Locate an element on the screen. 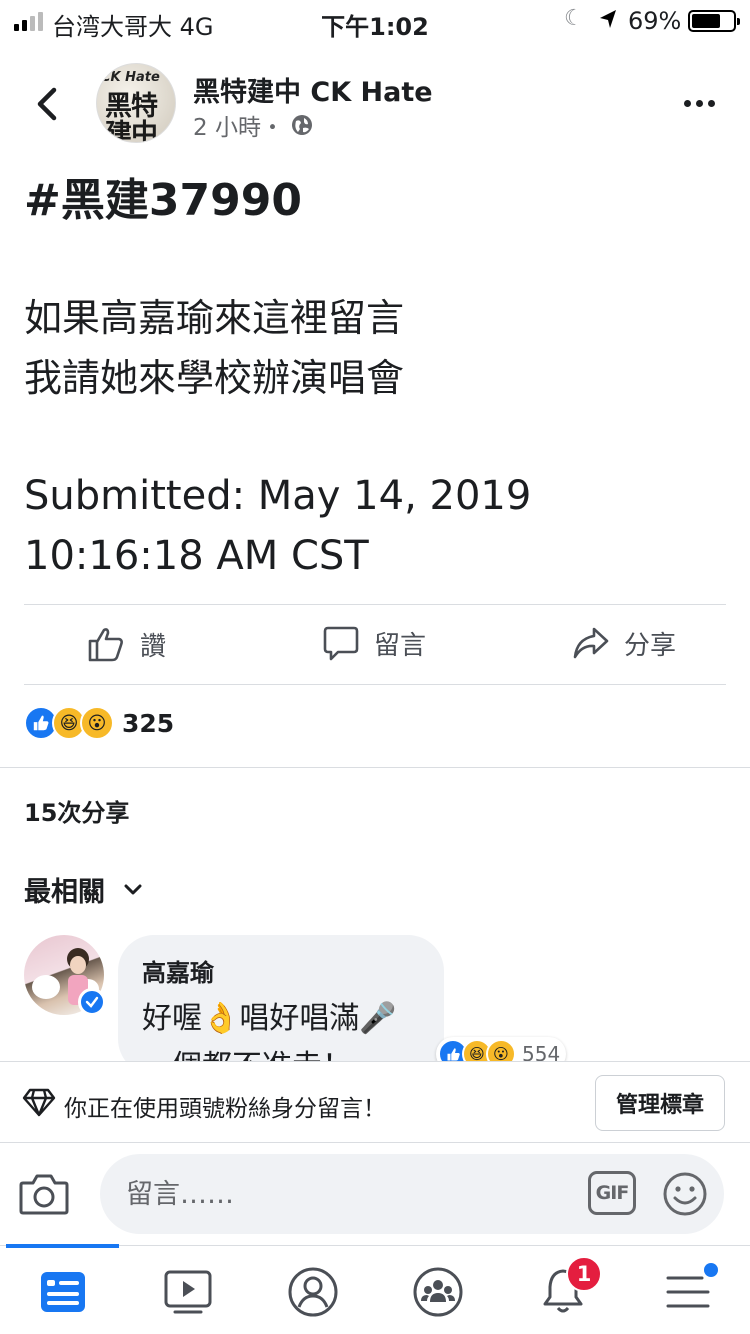 The width and height of the screenshot is (750, 1334). tab-news-feed is located at coordinates (63, 1292).